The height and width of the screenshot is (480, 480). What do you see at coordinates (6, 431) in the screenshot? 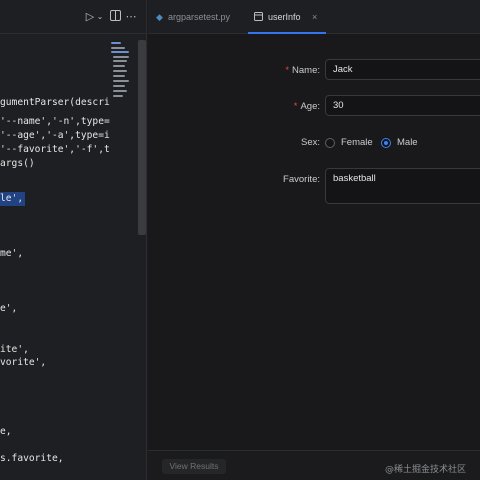
I see `code-line: e,` at bounding box center [6, 431].